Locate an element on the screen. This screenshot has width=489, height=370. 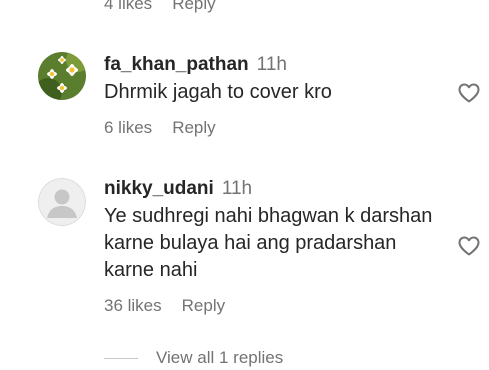
replies-divider is located at coordinates (121, 358).